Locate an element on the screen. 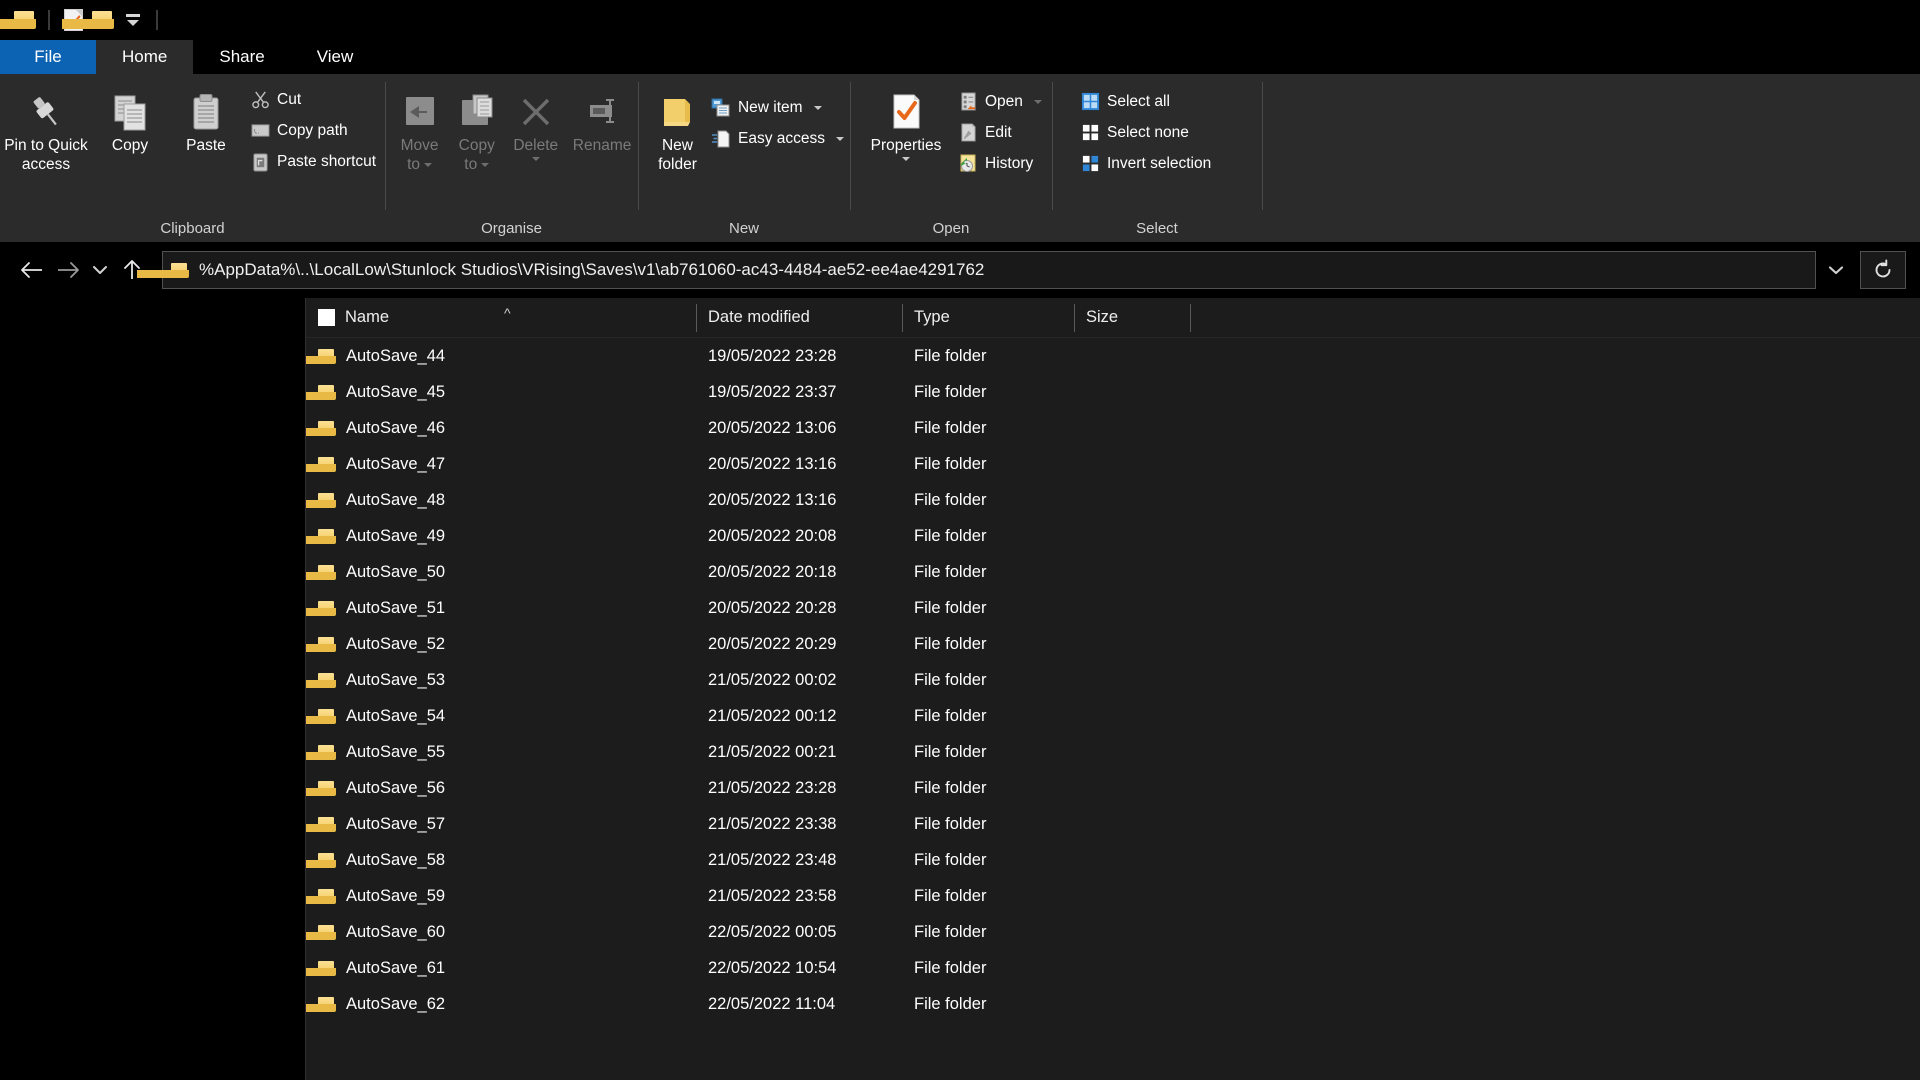 This screenshot has width=1920, height=1080. table-row: AutoSave_58 21/05/2022 23:48 File folder is located at coordinates (1113, 860).